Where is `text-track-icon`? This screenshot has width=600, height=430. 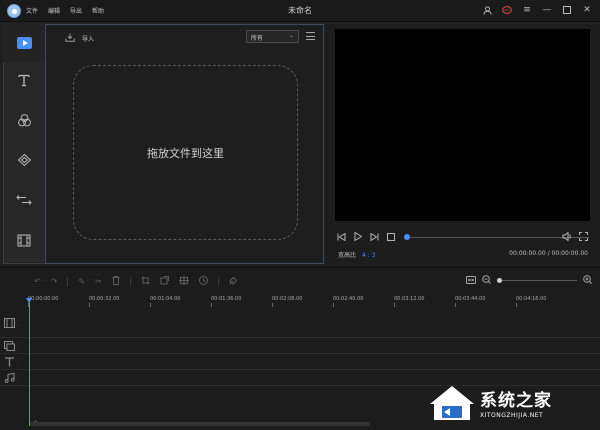
text-track-icon is located at coordinates (9, 361).